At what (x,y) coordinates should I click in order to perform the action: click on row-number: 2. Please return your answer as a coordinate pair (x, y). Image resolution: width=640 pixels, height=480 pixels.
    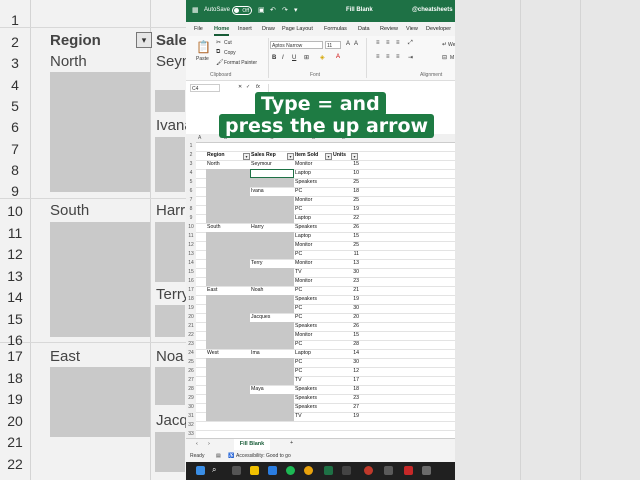
    Looking at the image, I should click on (191, 155).